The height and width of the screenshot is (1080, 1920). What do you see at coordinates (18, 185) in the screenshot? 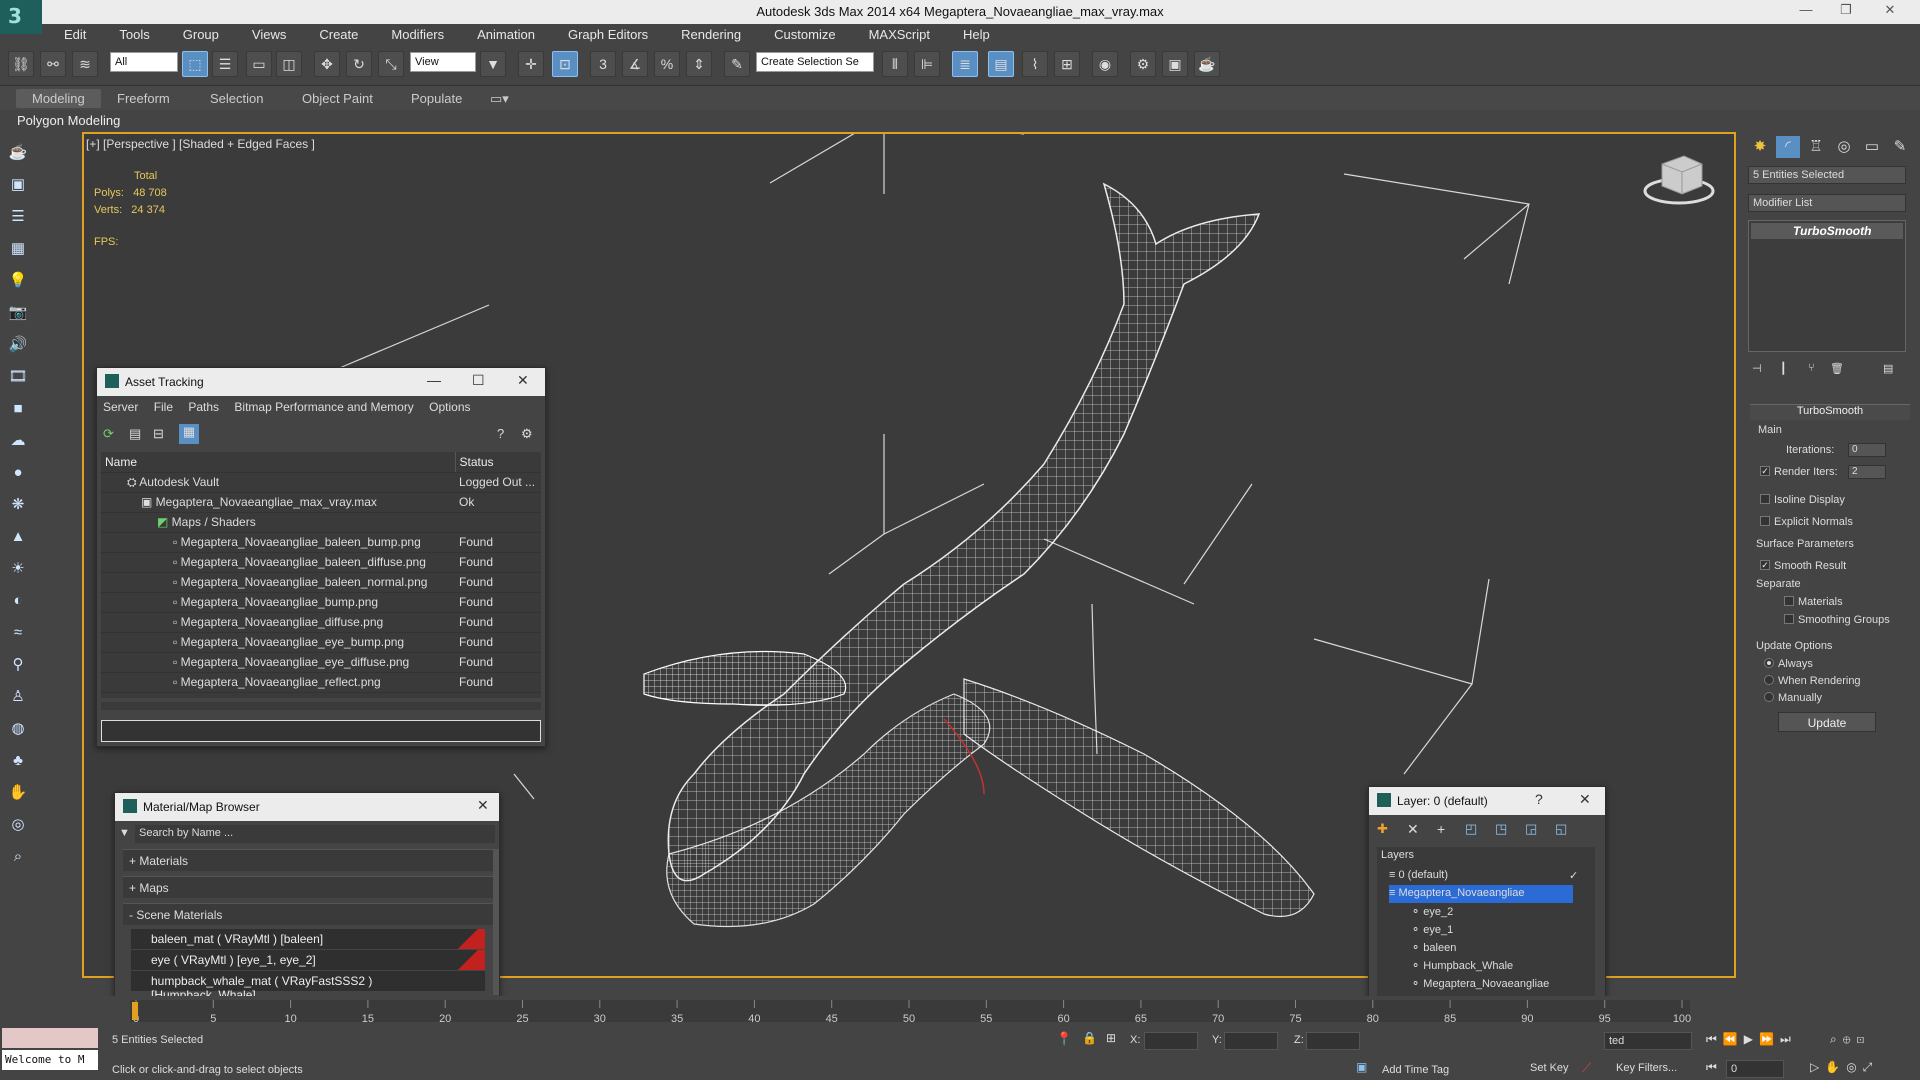
I see `render-frame-icon: ▣` at bounding box center [18, 185].